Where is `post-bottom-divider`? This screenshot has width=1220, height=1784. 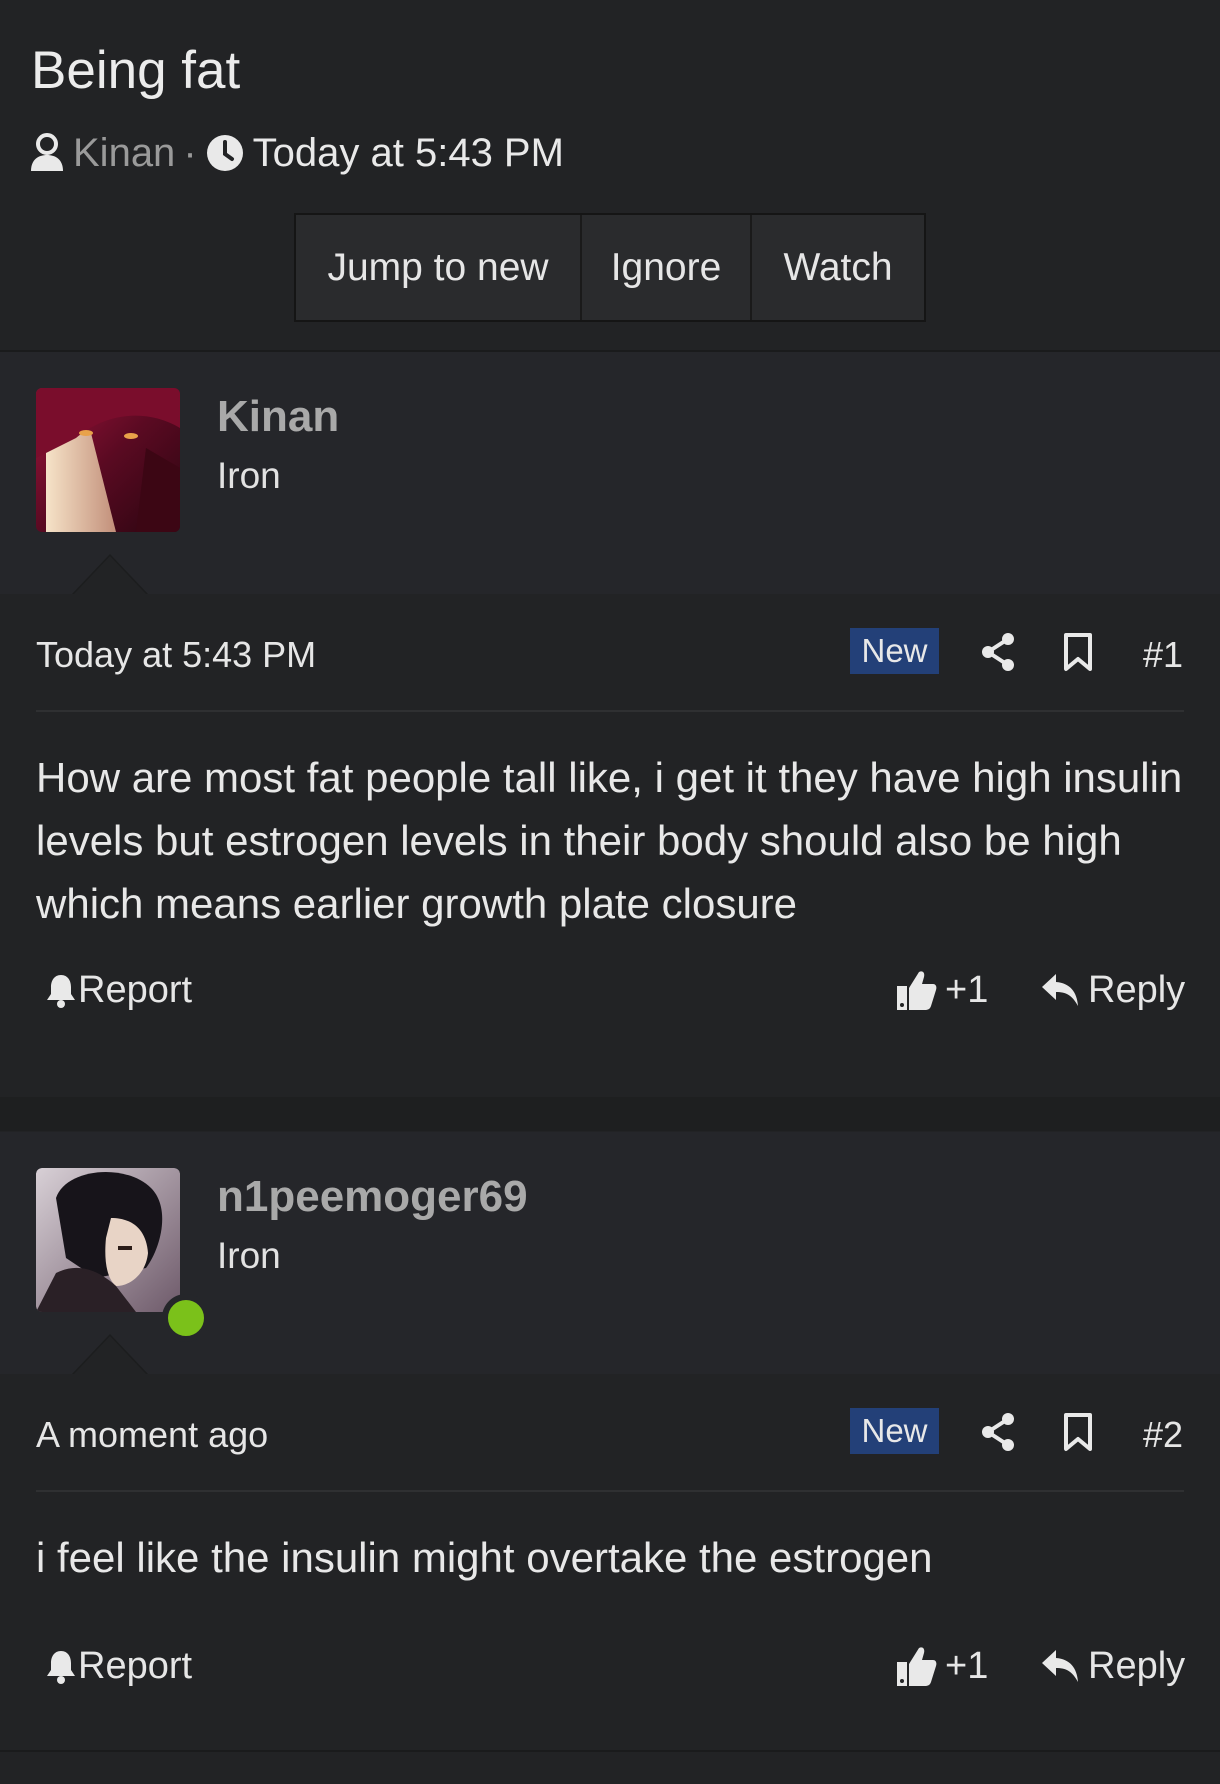 post-bottom-divider is located at coordinates (610, 1751).